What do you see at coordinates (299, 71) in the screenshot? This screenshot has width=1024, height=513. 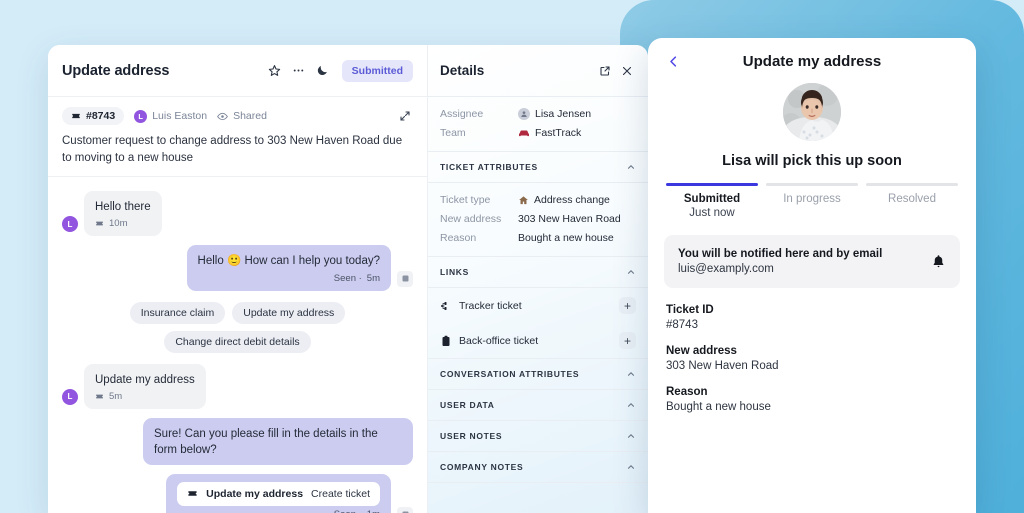 I see `more-options-icon` at bounding box center [299, 71].